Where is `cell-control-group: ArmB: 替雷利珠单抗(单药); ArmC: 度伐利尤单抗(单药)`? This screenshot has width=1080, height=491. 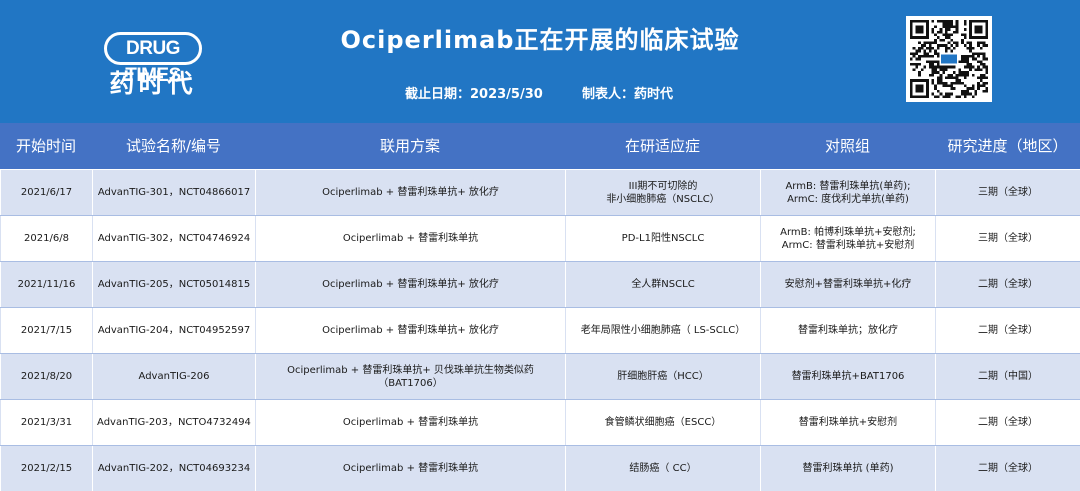
cell-control-group: ArmB: 替雷利珠单抗(单药); ArmC: 度伐利尤单抗(单药) is located at coordinates (848, 192).